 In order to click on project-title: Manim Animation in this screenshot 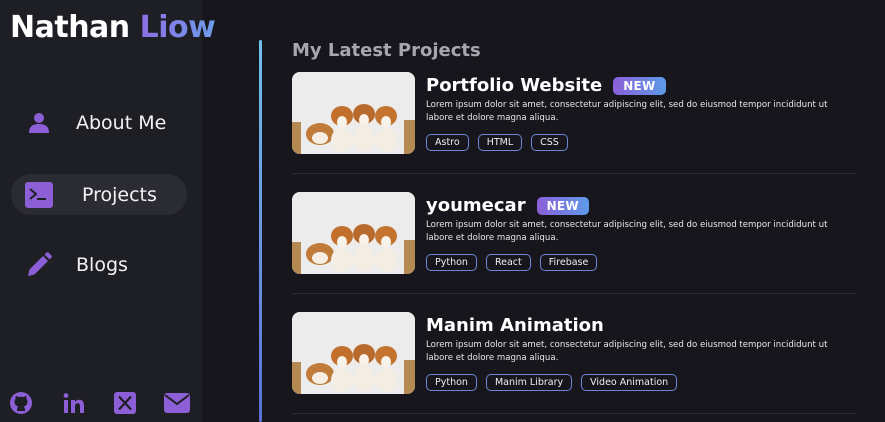, I will do `click(515, 325)`.